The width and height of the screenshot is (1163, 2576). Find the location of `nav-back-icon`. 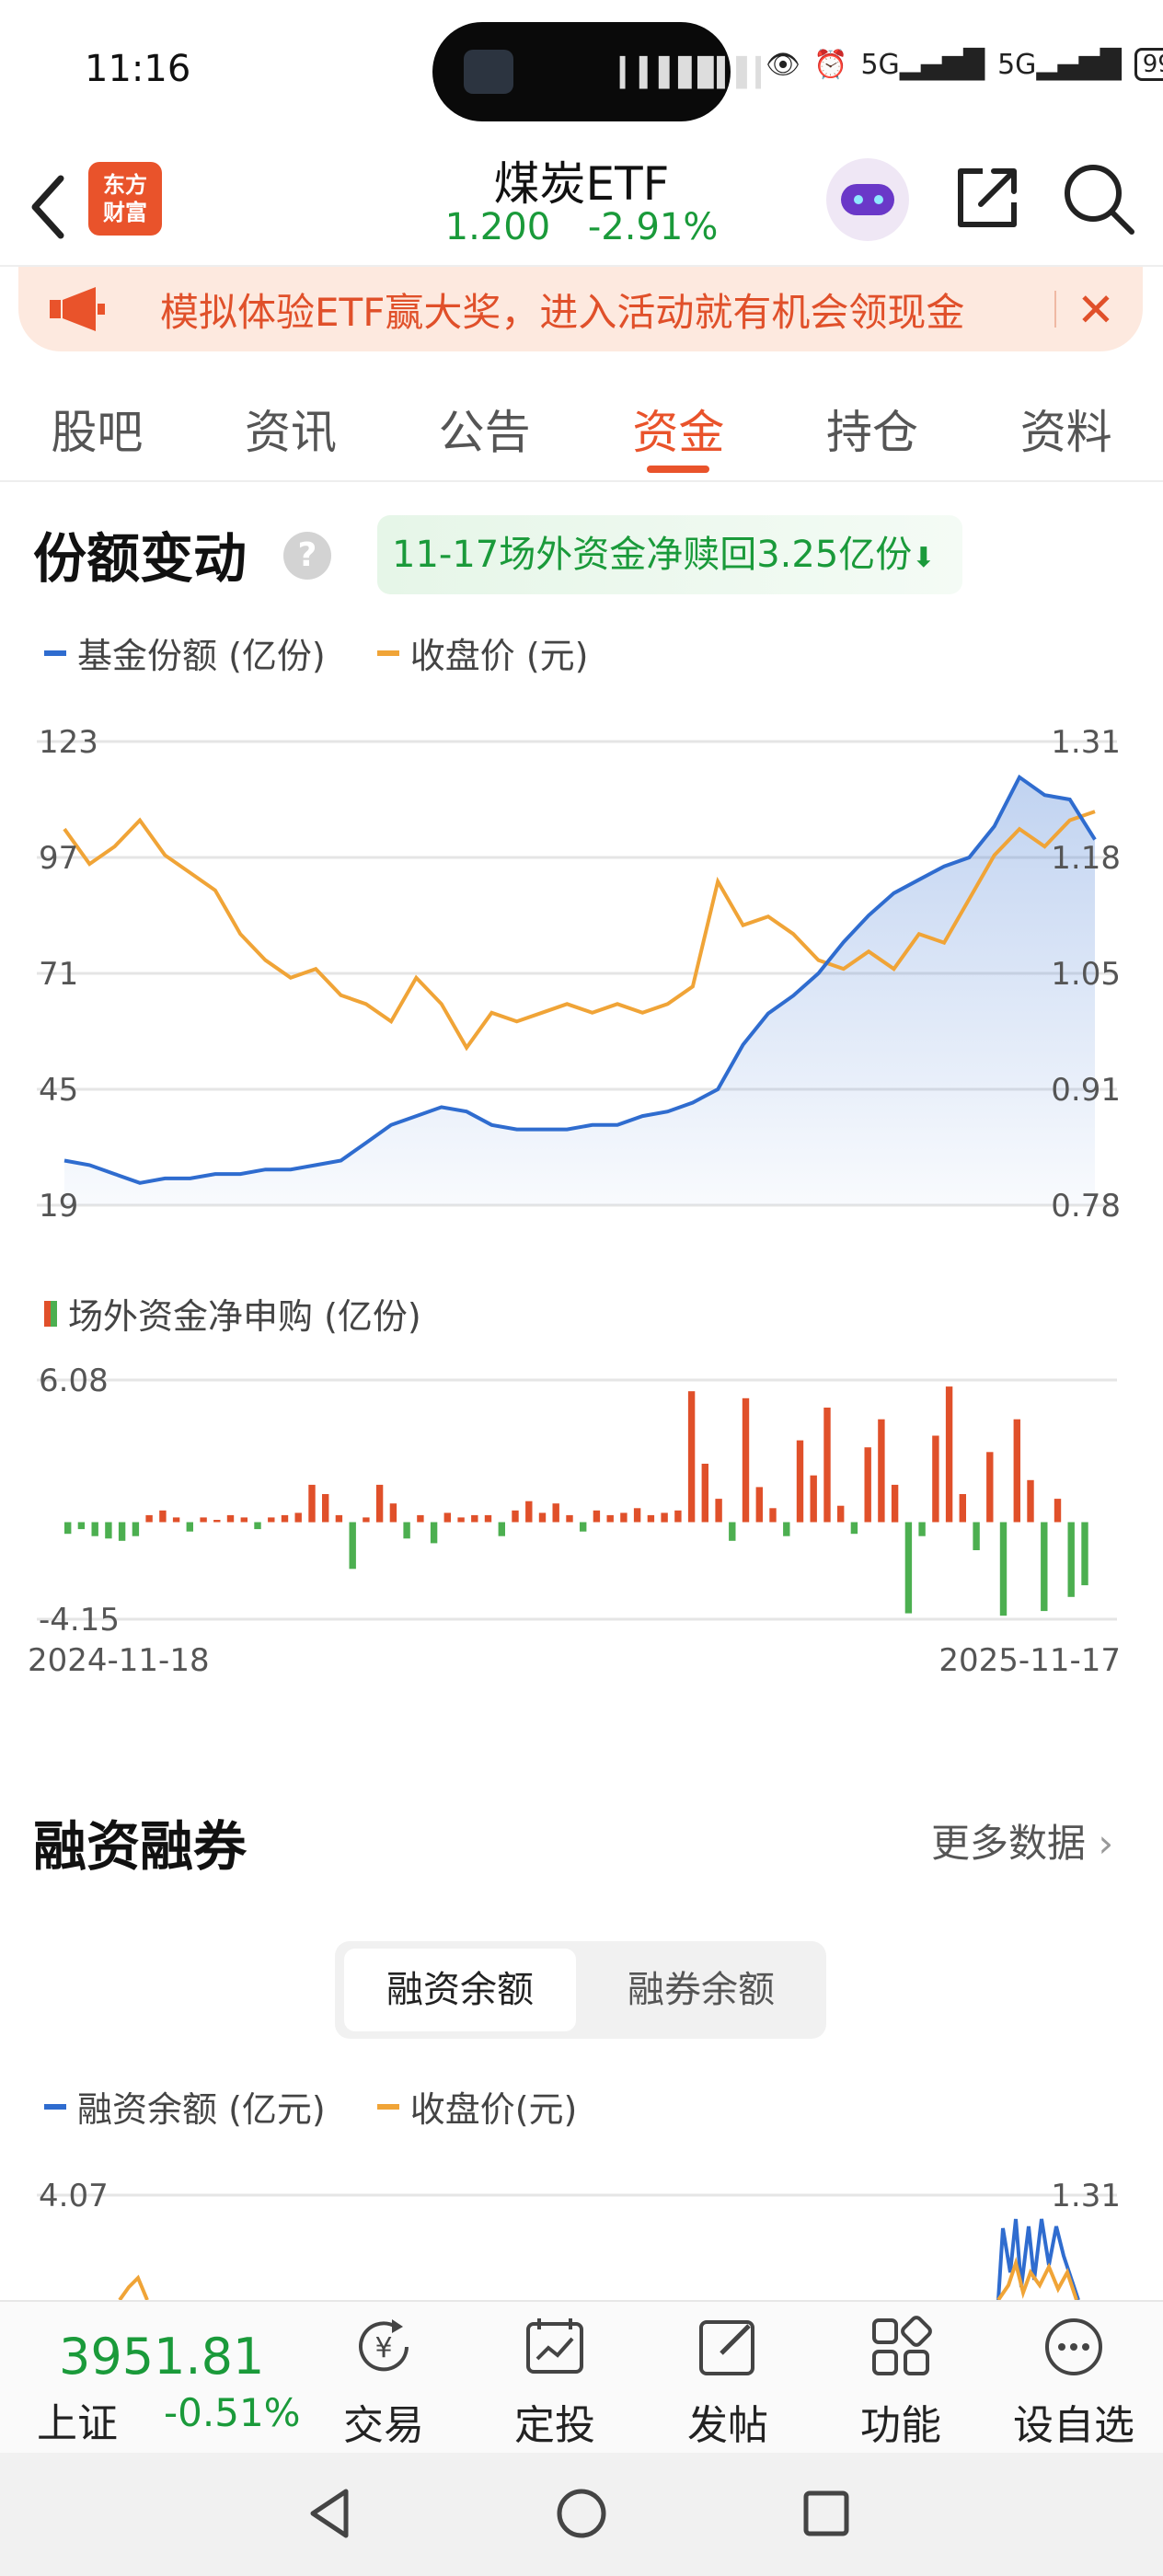

nav-back-icon is located at coordinates (331, 2513).